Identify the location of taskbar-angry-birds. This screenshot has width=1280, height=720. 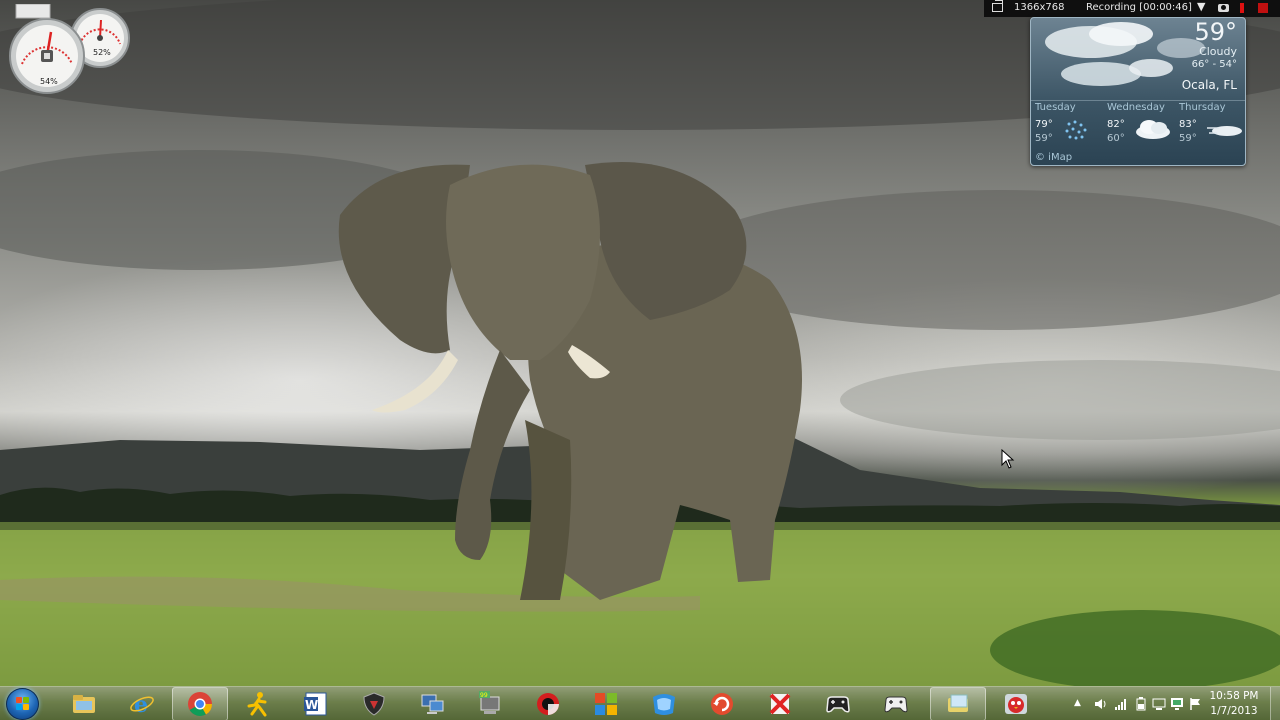
(1016, 703).